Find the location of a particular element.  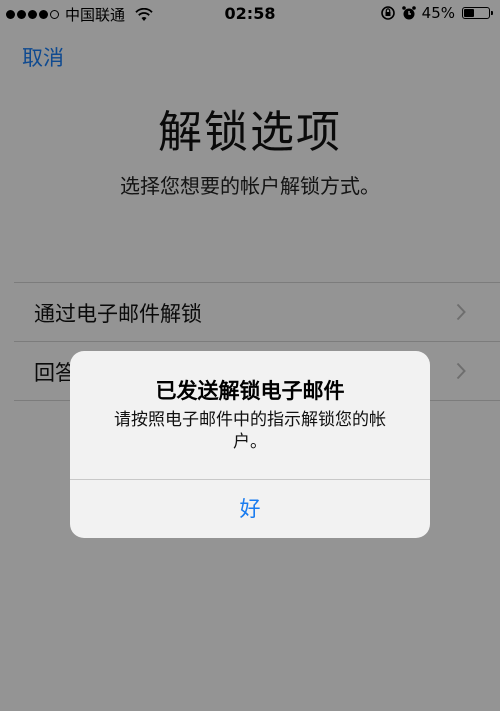

ok-button: 好 is located at coordinates (250, 509).